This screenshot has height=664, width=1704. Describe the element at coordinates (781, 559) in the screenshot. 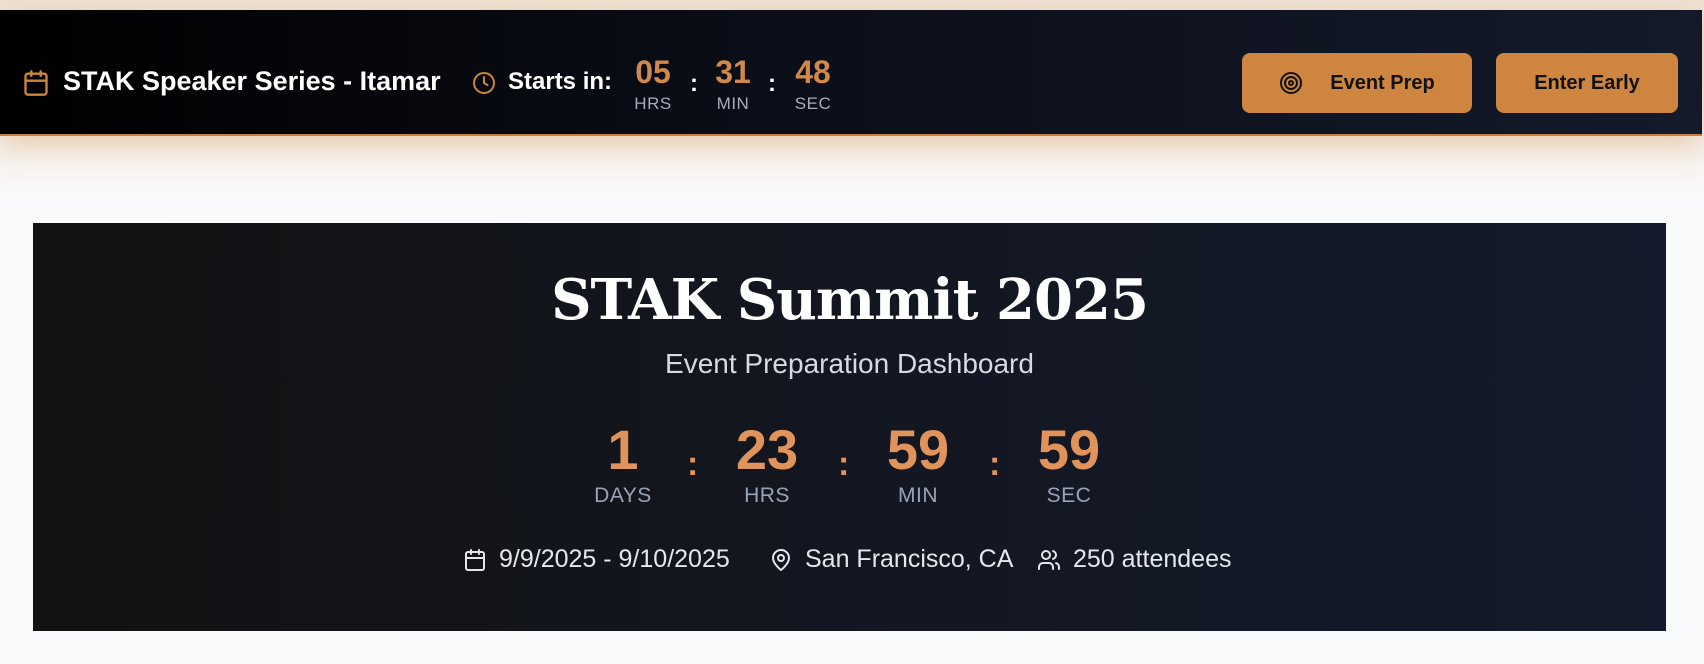

I see `map-pin-icon` at that location.